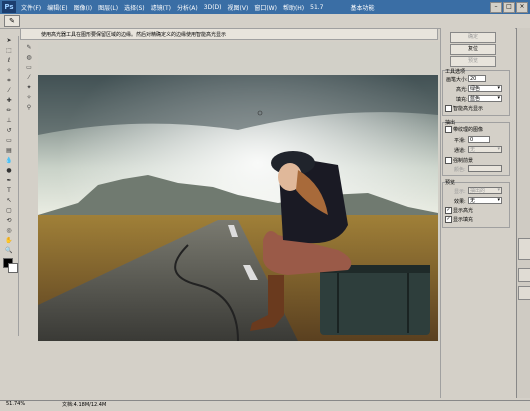  What do you see at coordinates (108, 7) in the screenshot?
I see `menu-layer: 图层(L)` at bounding box center [108, 7].